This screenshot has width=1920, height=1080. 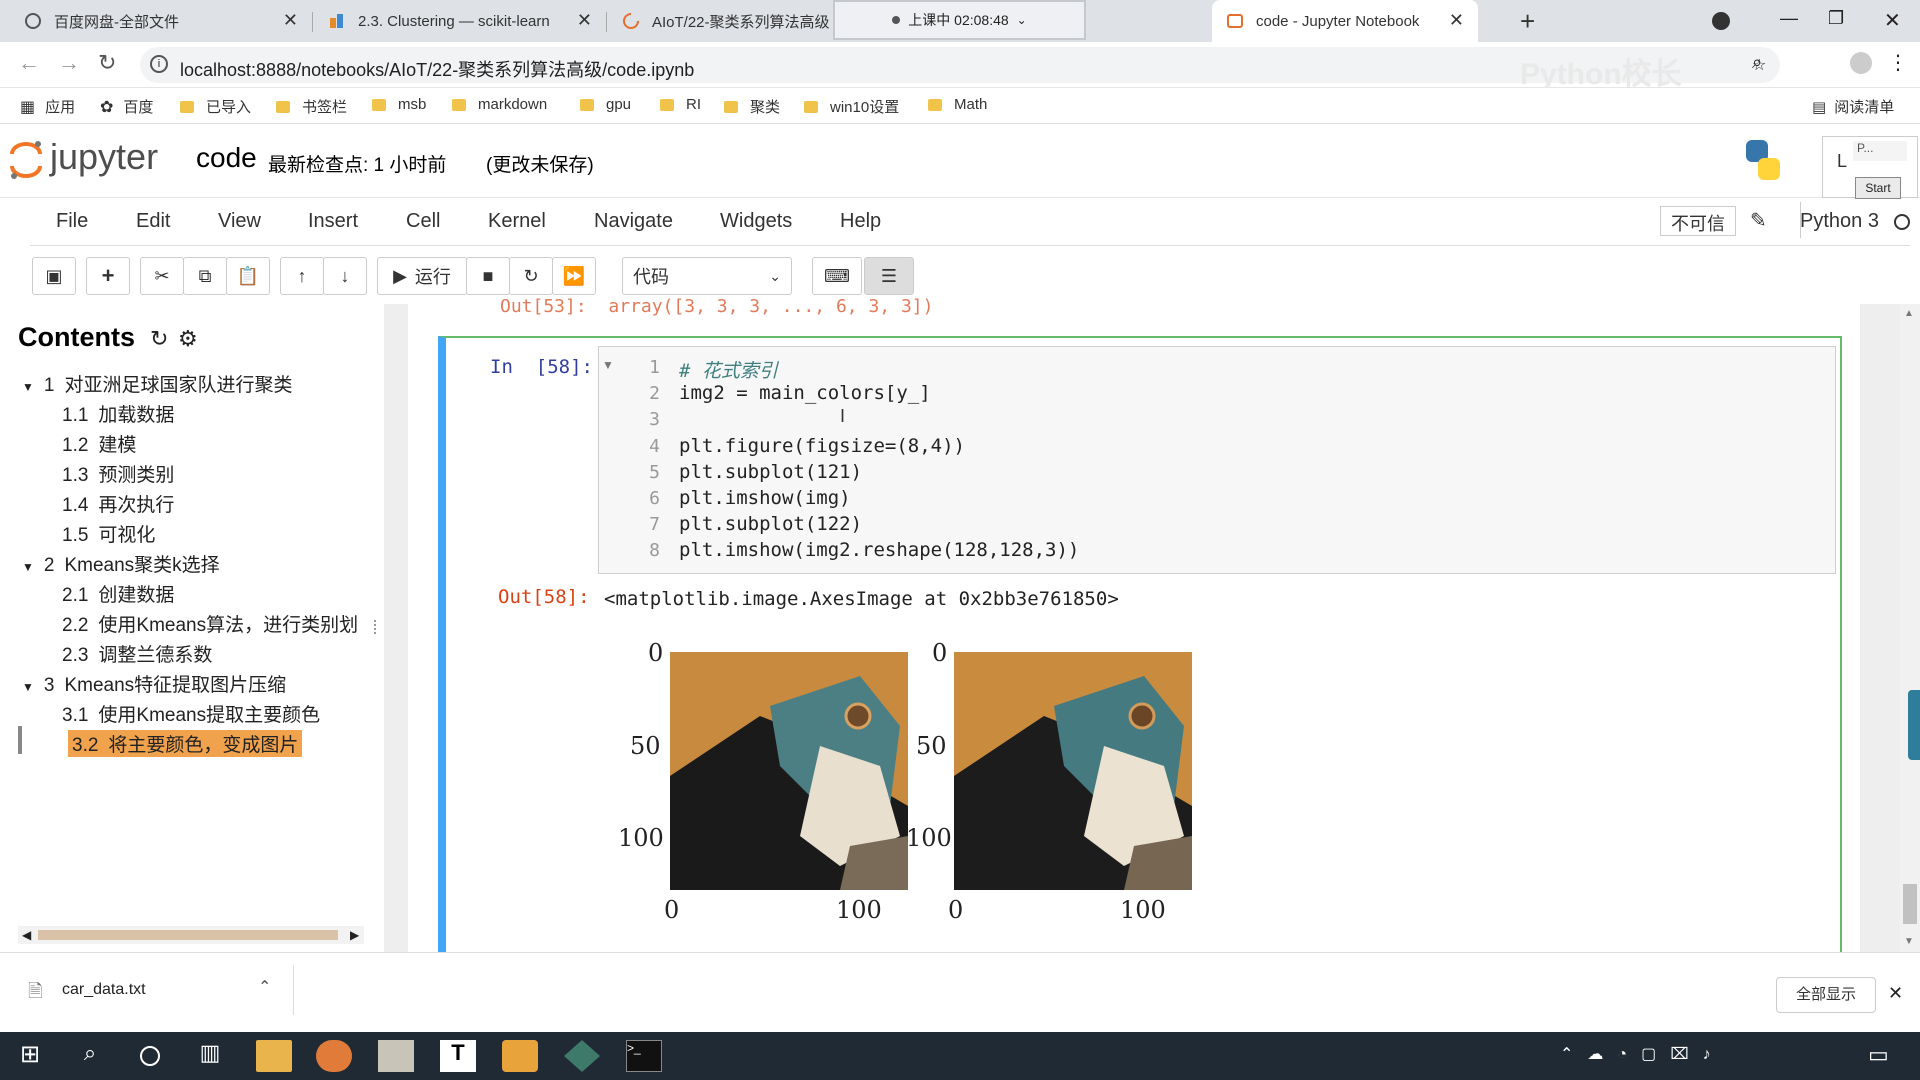 What do you see at coordinates (154, 683) in the screenshot?
I see `toc-item-3: ▼ 3 Kmeans特征提取图片压缩` at bounding box center [154, 683].